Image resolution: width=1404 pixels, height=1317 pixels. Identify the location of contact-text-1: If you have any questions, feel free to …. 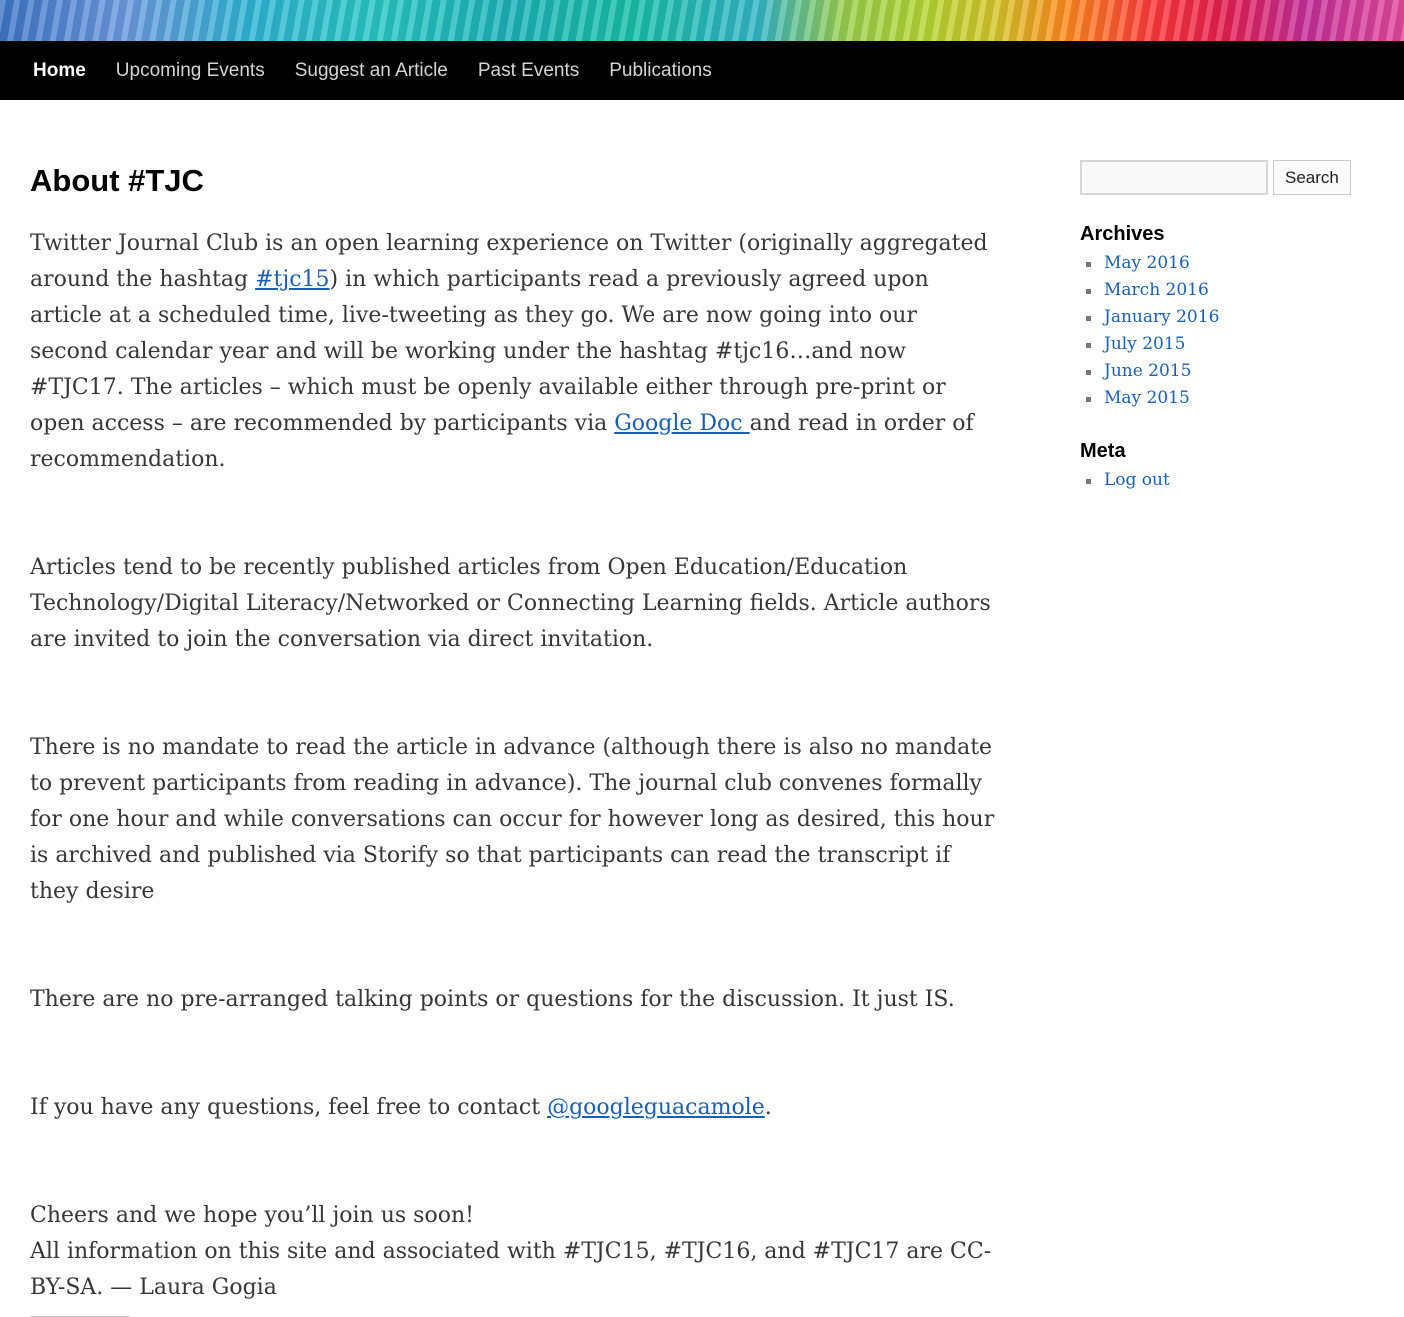
(289, 1107).